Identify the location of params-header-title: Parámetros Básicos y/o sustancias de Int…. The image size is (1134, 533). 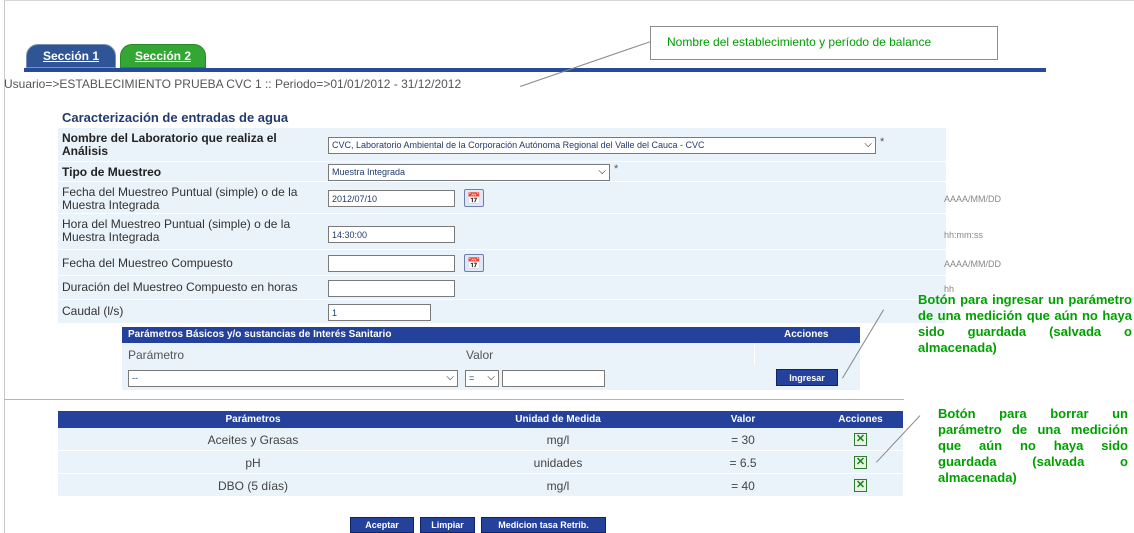
(260, 334).